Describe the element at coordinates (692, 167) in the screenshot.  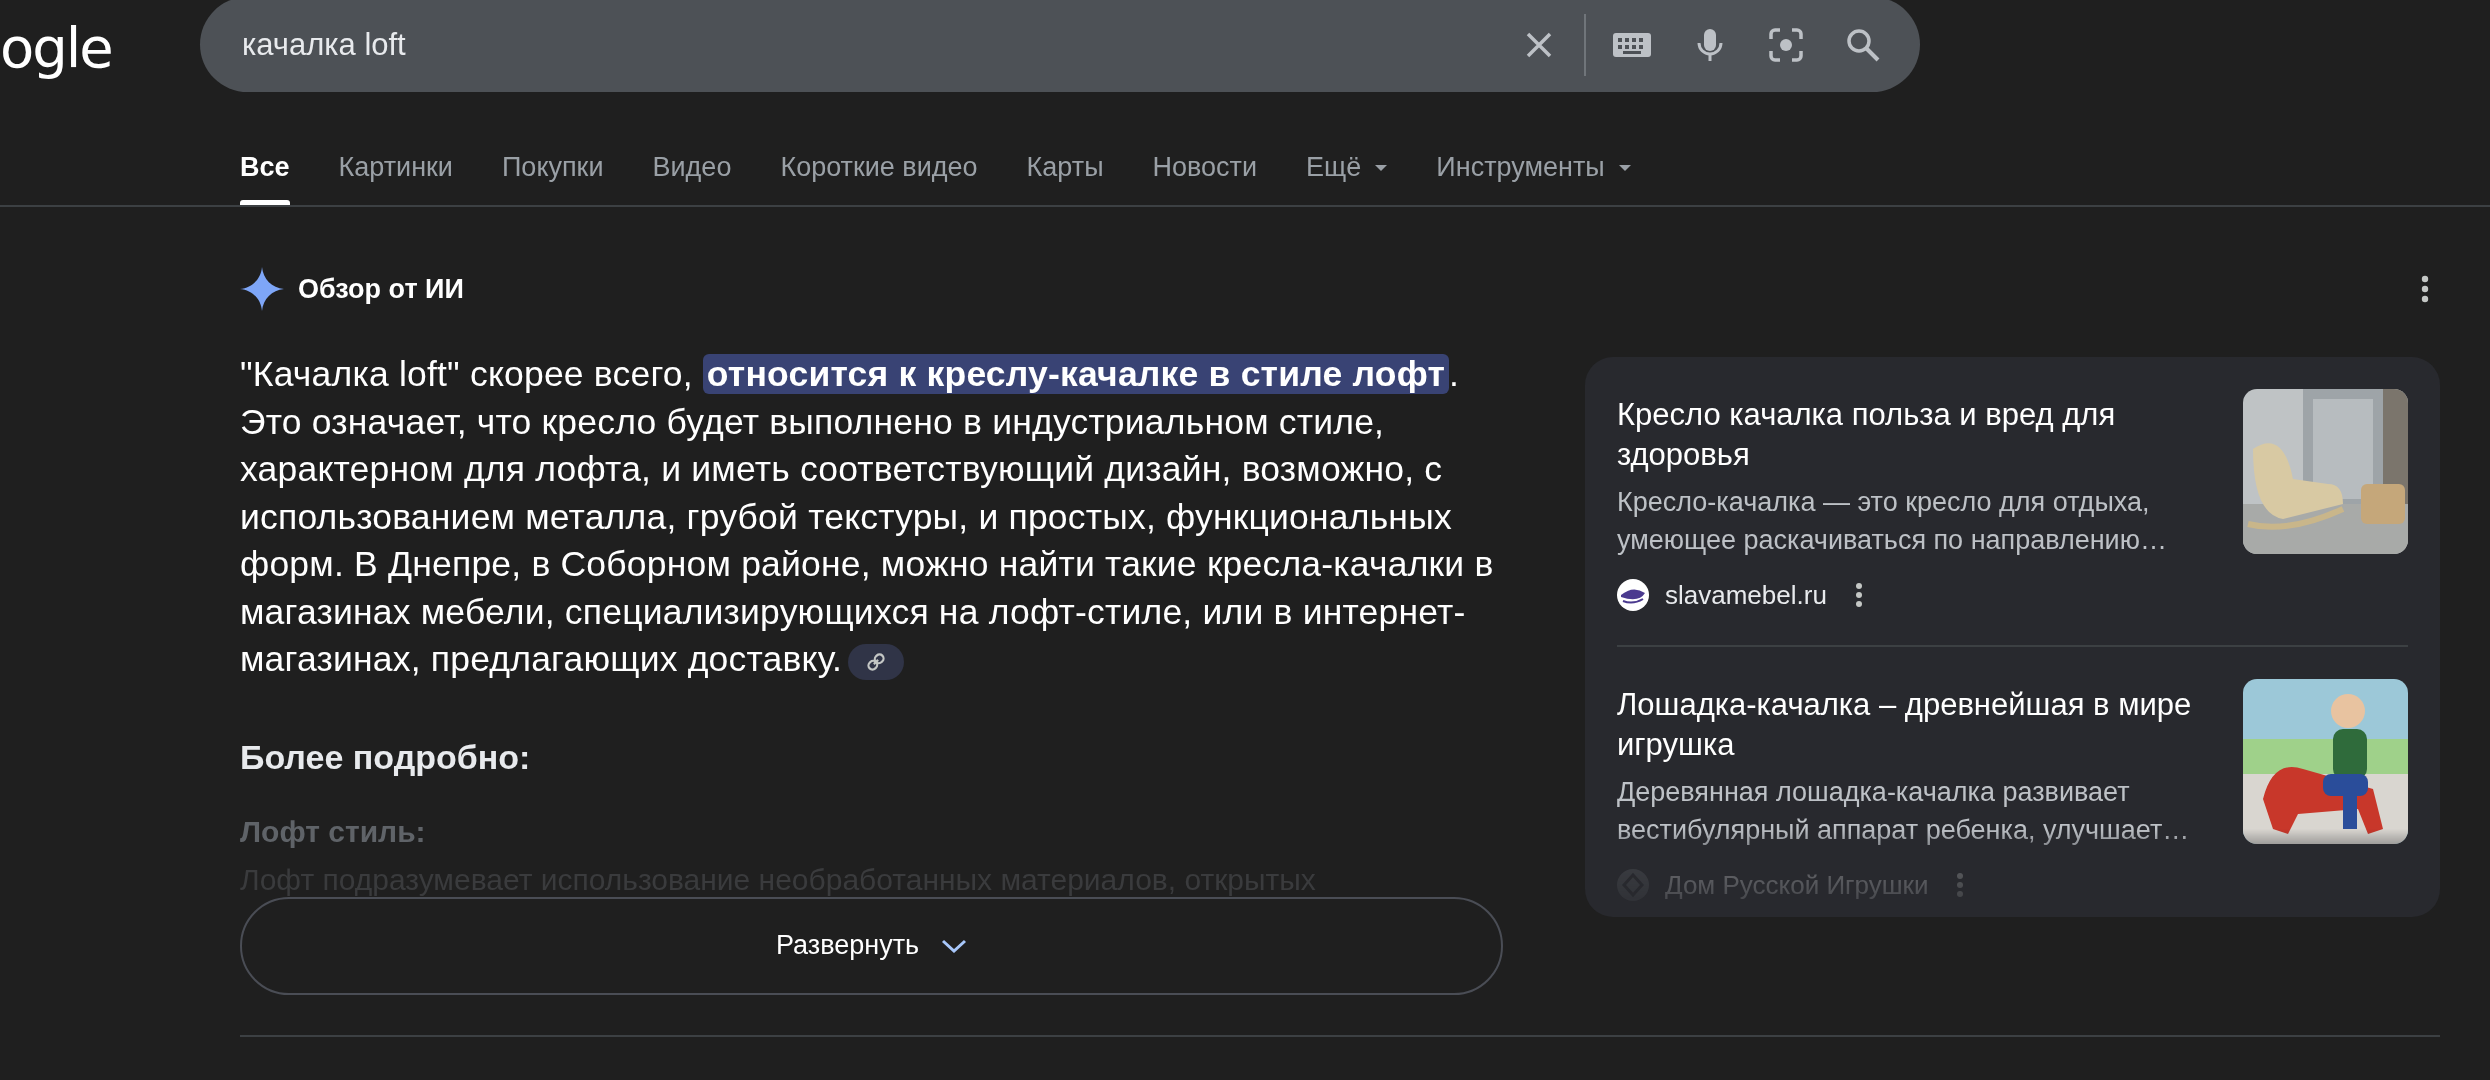
I see `tab: Видео` at that location.